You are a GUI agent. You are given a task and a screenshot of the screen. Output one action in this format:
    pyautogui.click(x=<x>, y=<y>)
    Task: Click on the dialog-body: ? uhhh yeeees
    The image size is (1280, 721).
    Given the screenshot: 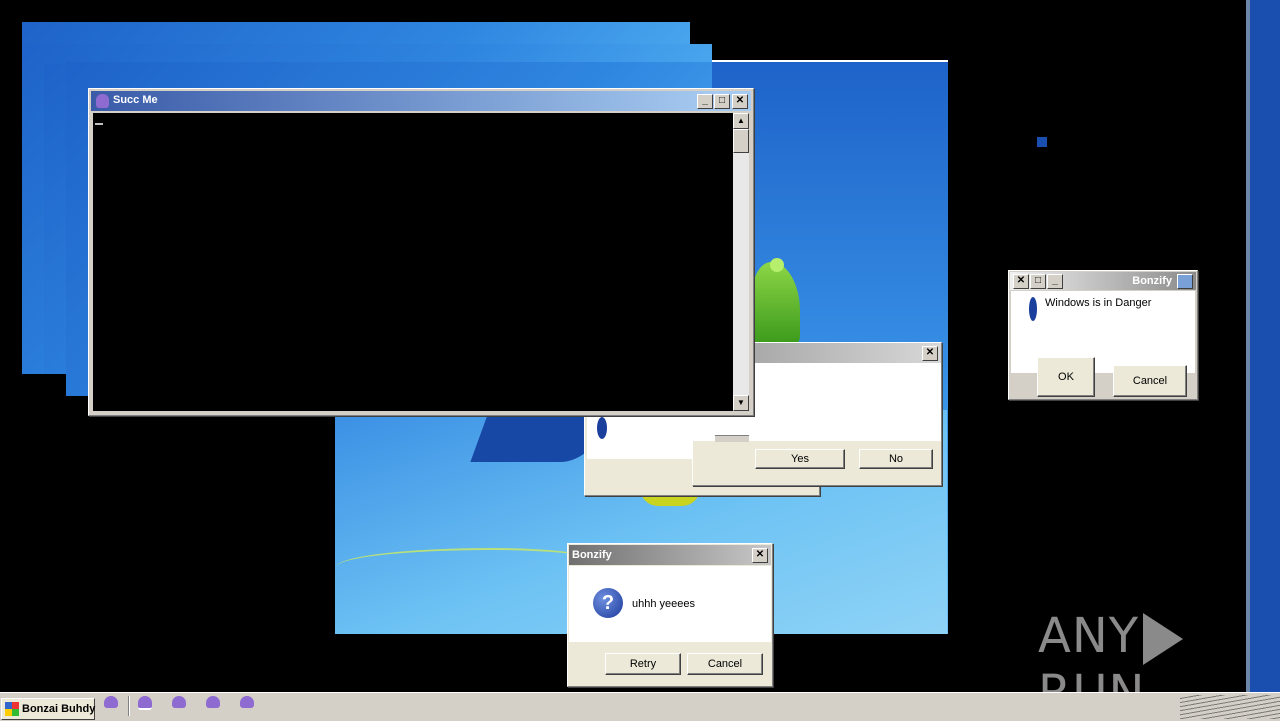 What is the action you would take?
    pyautogui.click(x=670, y=604)
    